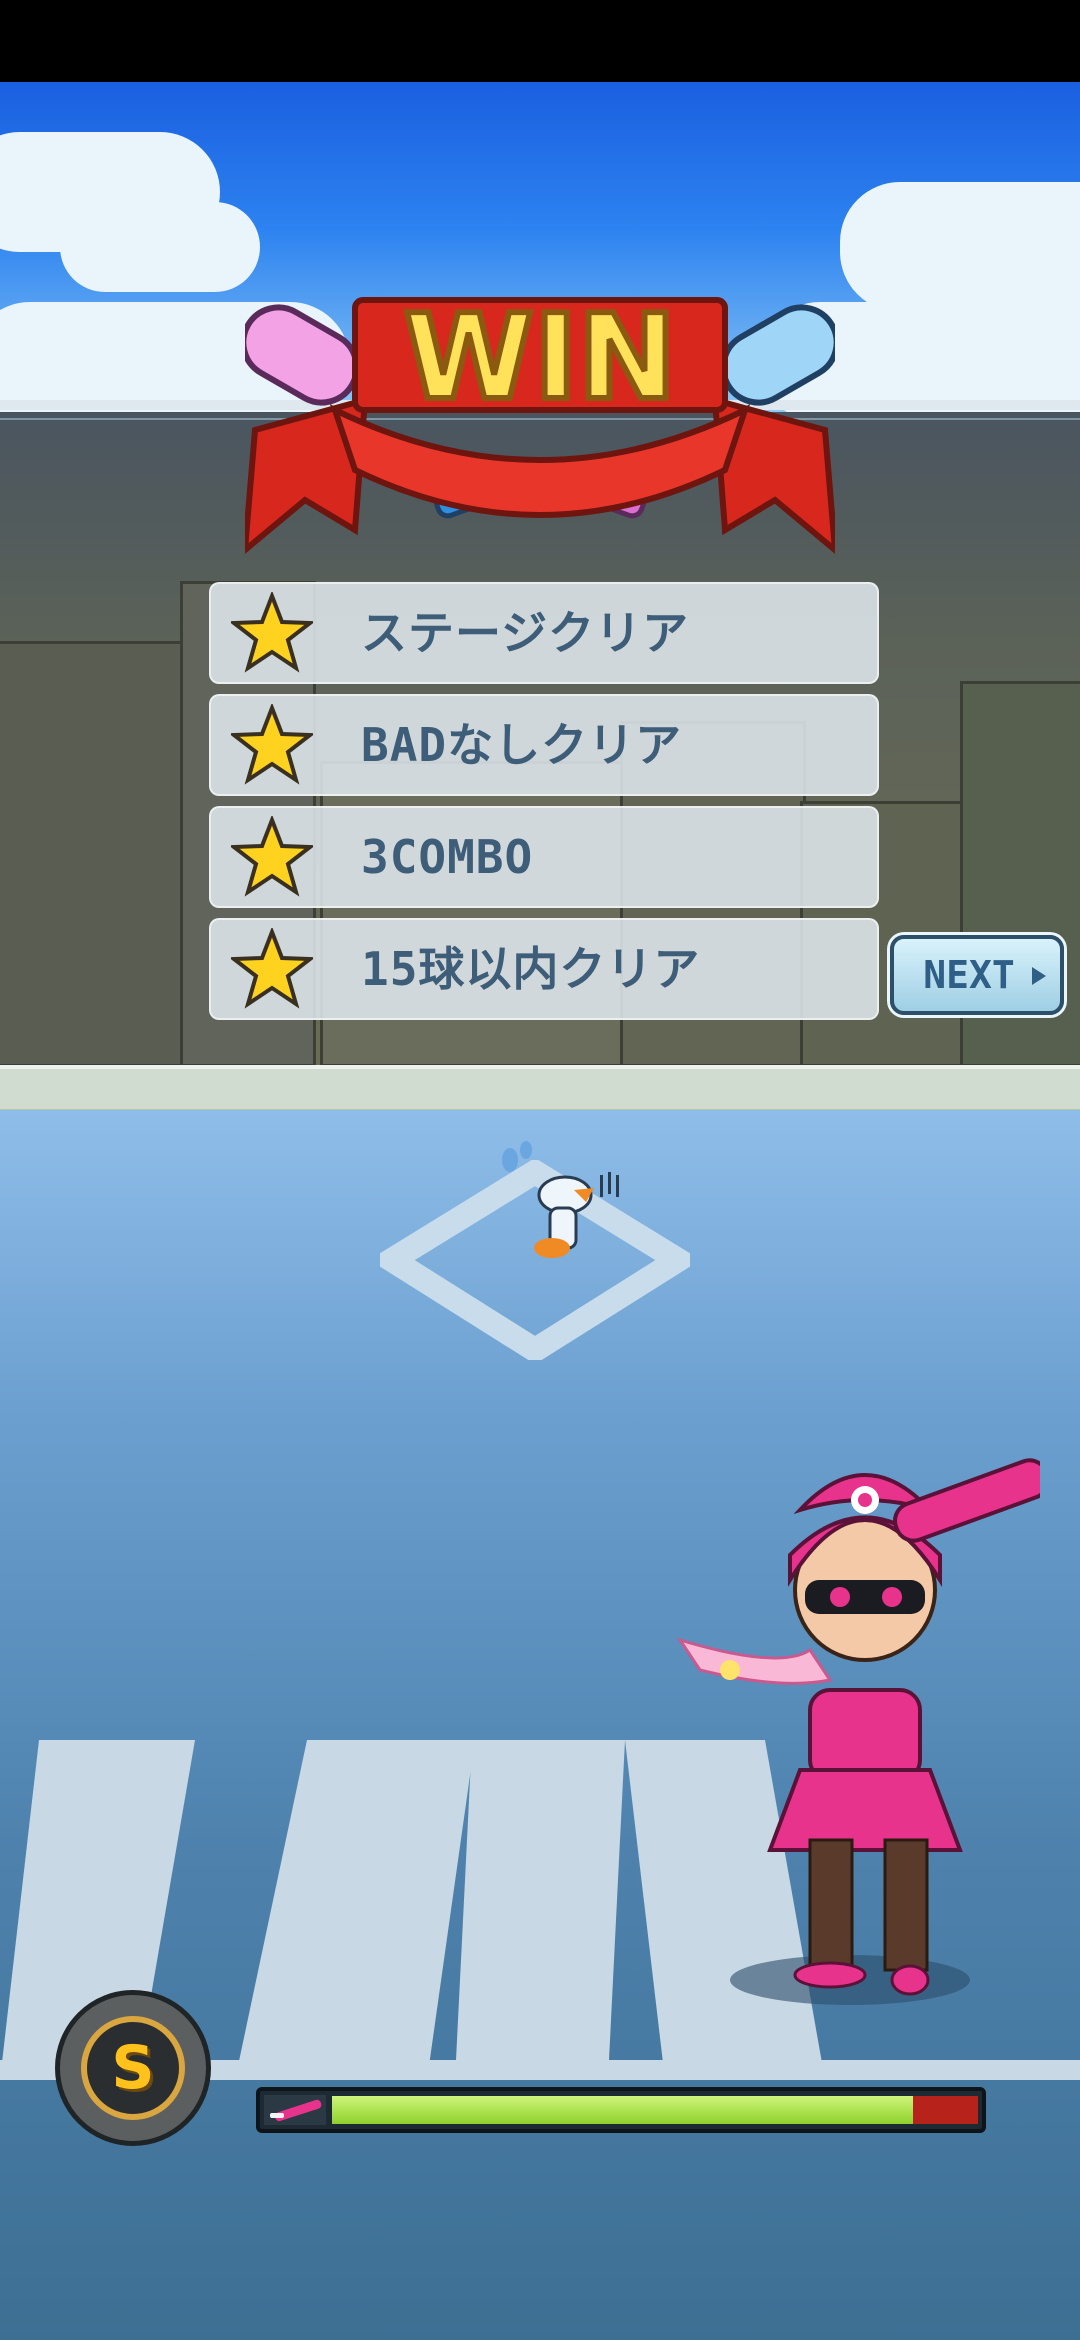  I want to click on power-gauge-track, so click(655, 2110).